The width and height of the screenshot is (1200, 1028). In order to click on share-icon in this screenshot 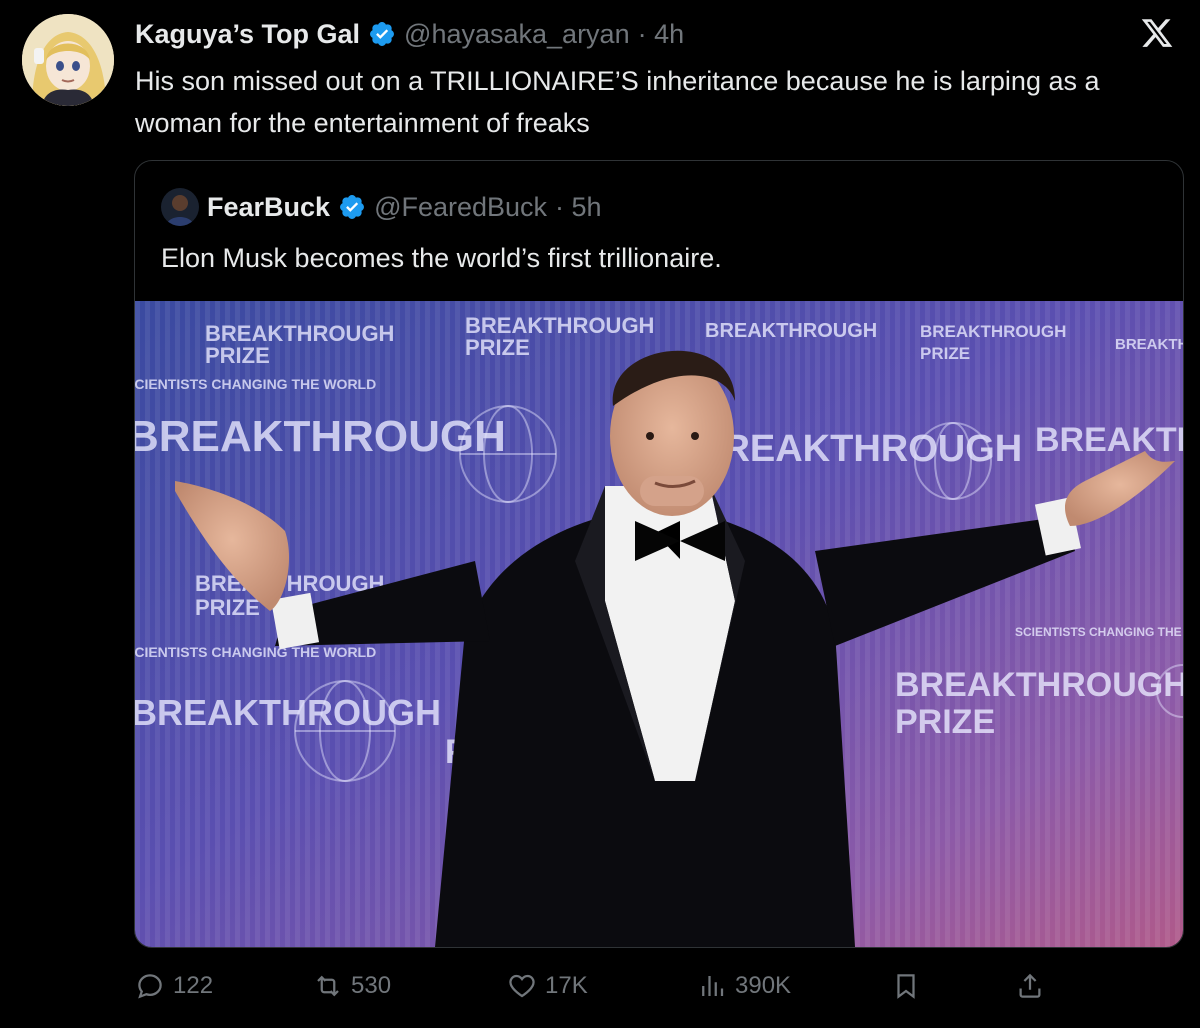, I will do `click(1030, 985)`.